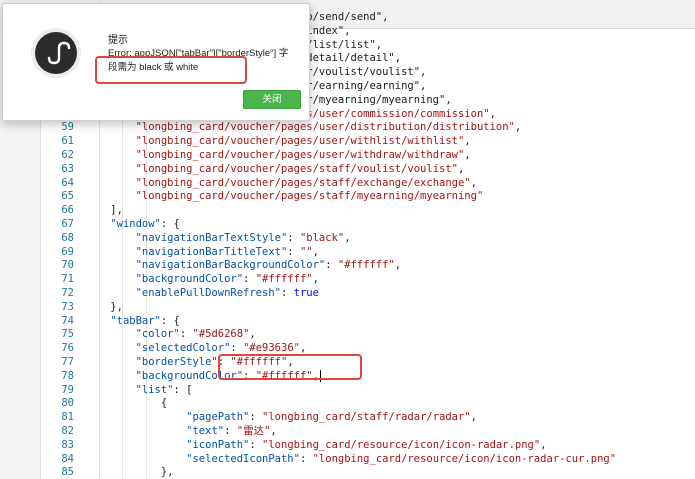  What do you see at coordinates (126, 403) in the screenshot?
I see `code-text: {` at bounding box center [126, 403].